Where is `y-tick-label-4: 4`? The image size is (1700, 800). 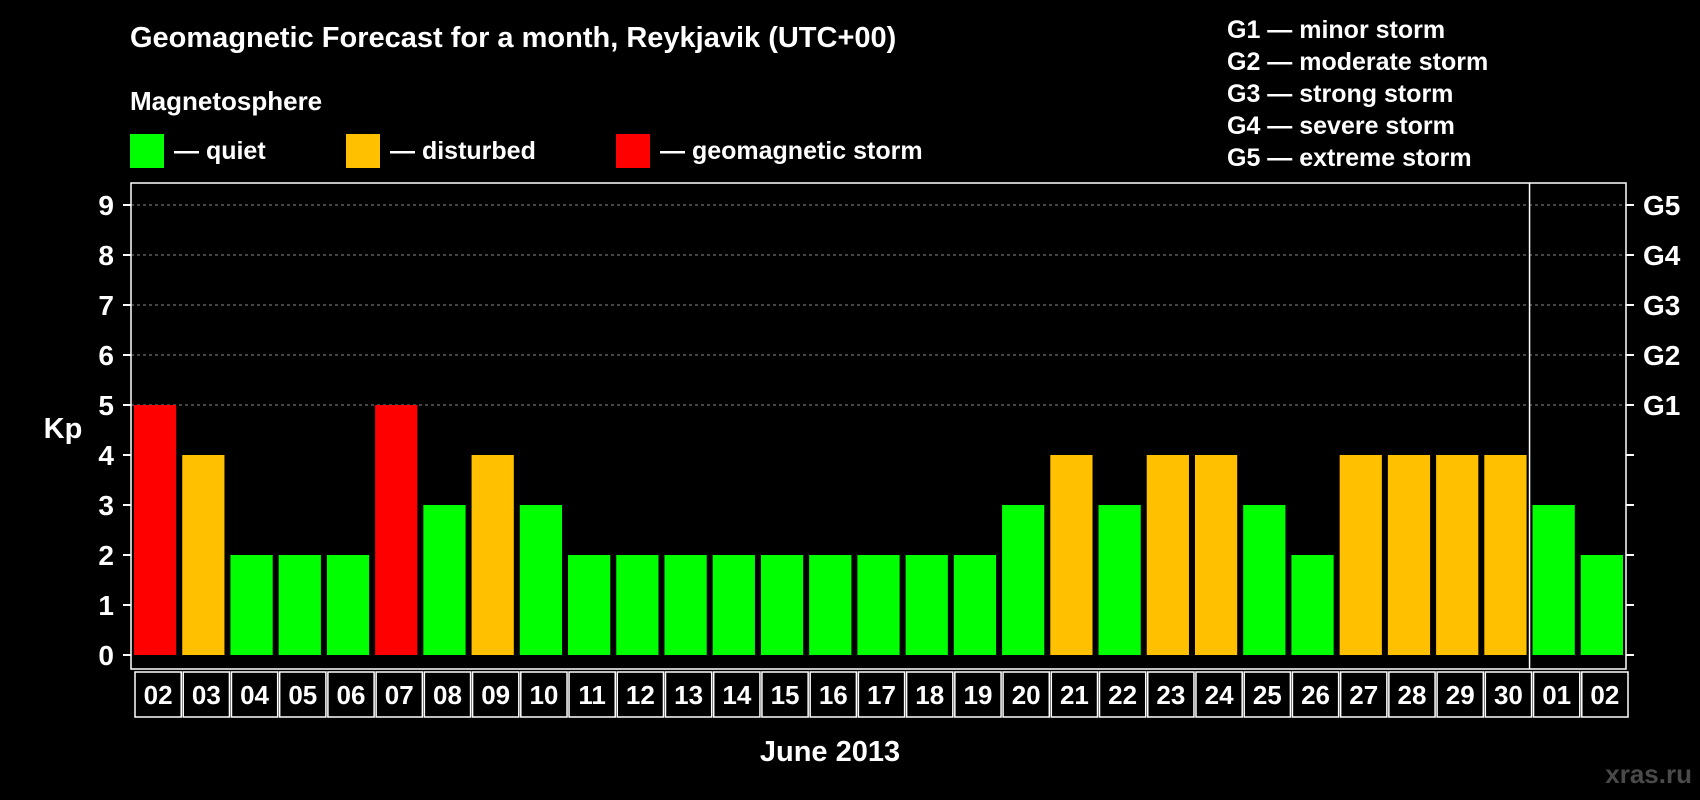
y-tick-label-4: 4 is located at coordinates (106, 455).